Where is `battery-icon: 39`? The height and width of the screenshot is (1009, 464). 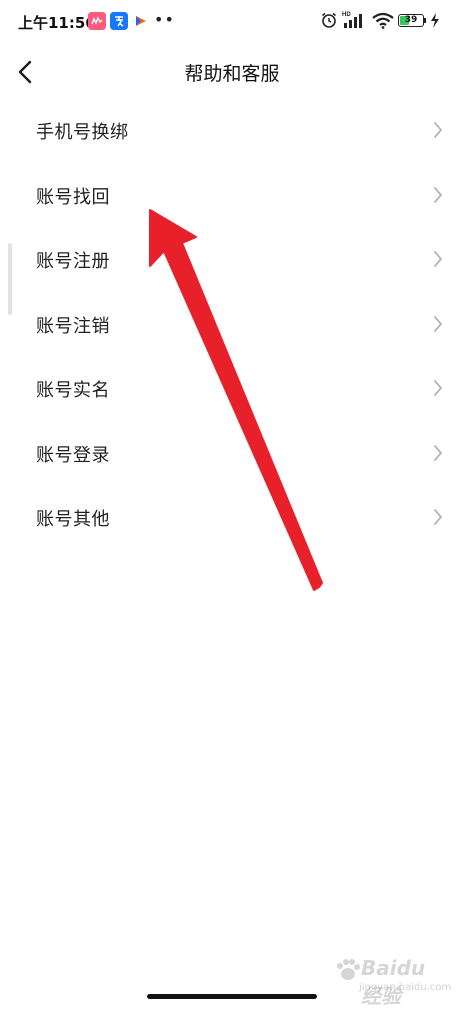 battery-icon: 39 is located at coordinates (411, 20).